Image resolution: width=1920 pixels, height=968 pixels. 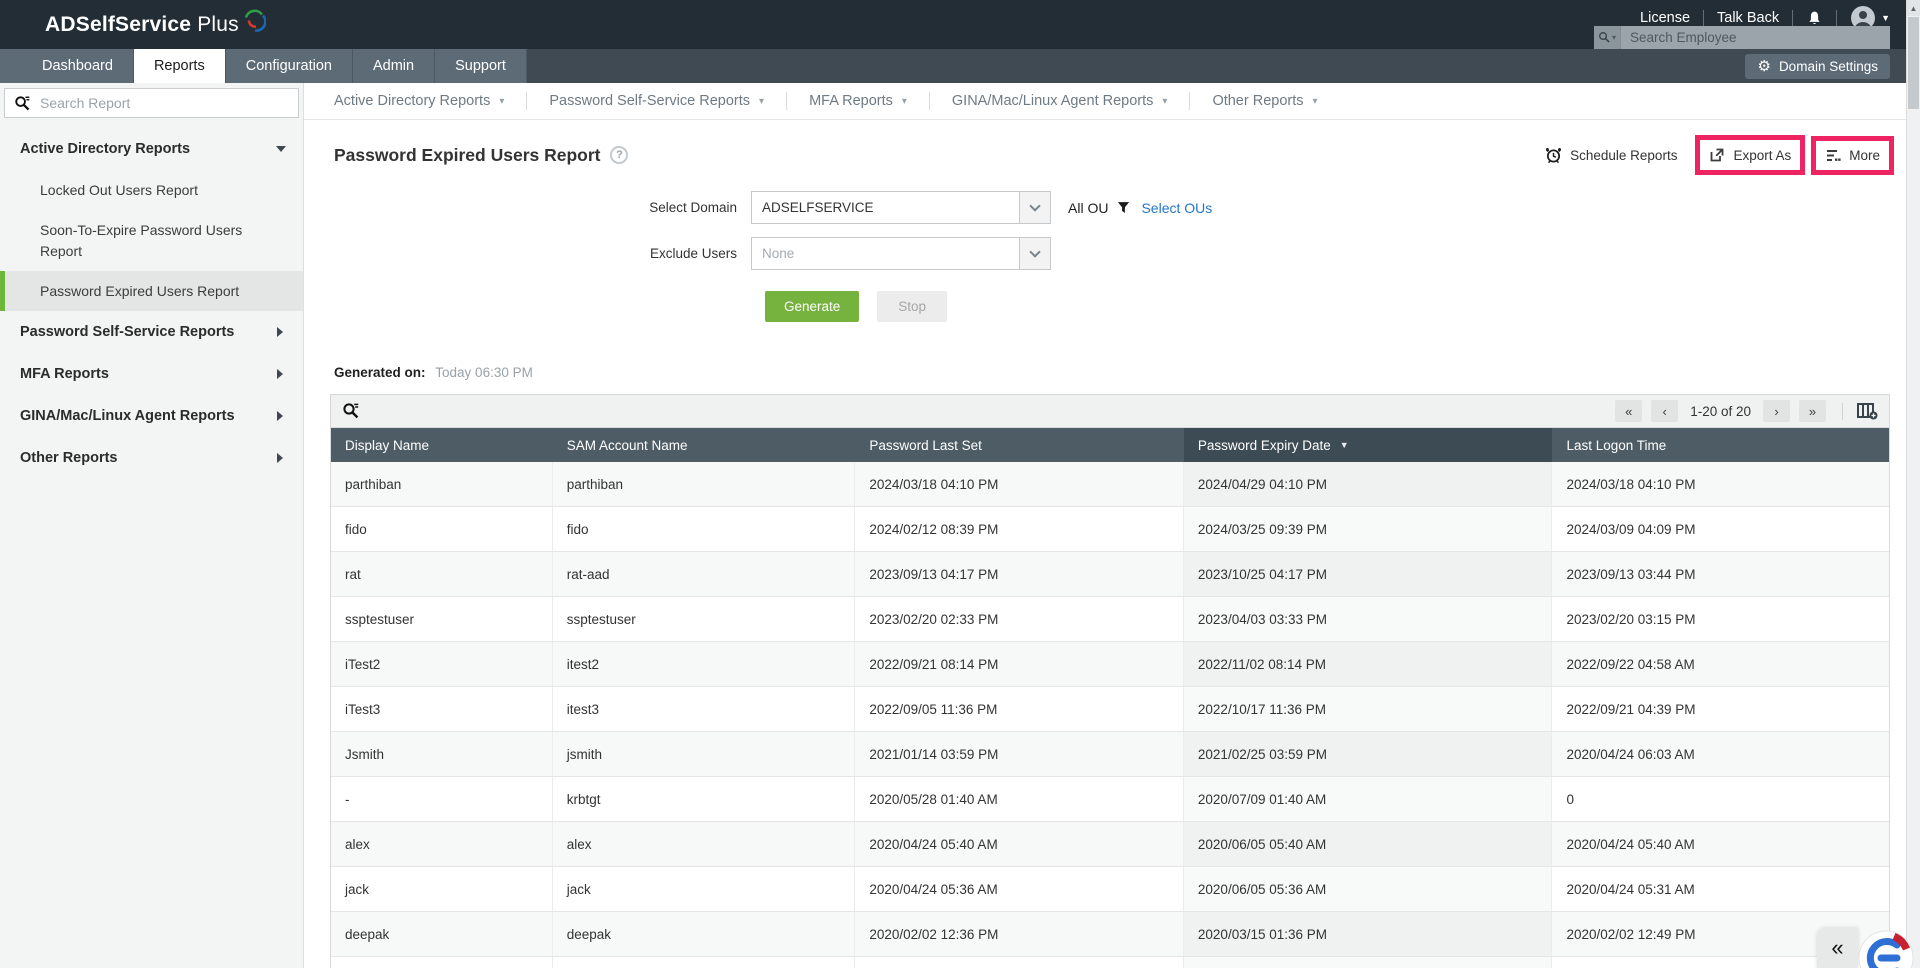 I want to click on table-cell: ssptestuser, so click(x=704, y=619).